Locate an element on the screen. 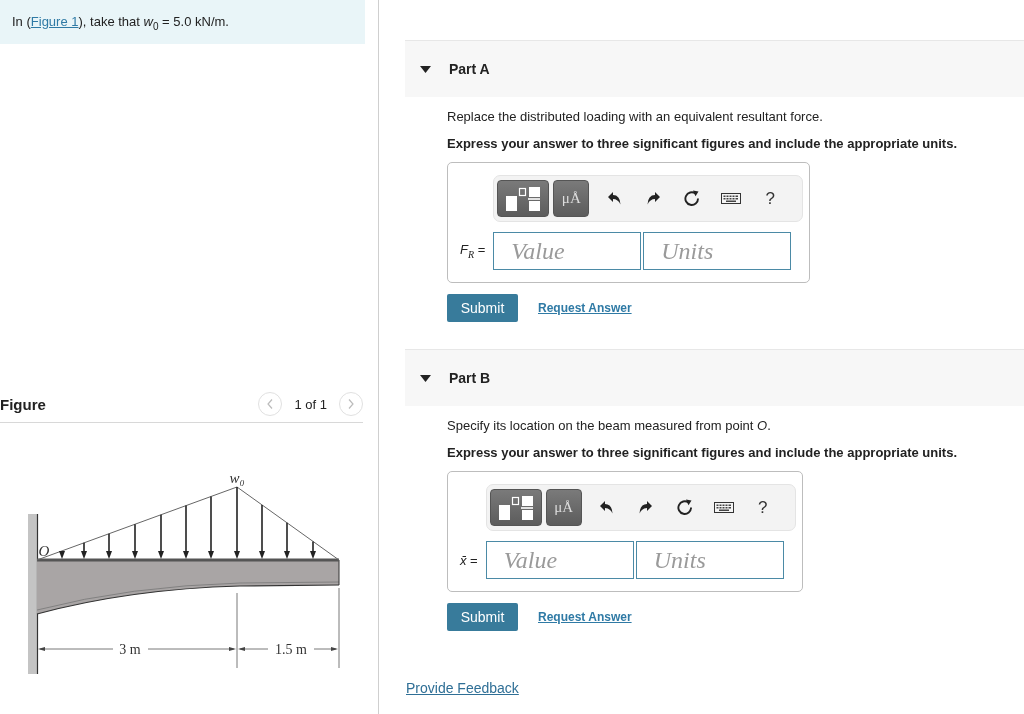 The image size is (1024, 714). answer-label: F$_{R}$ = is located at coordinates (473, 251).